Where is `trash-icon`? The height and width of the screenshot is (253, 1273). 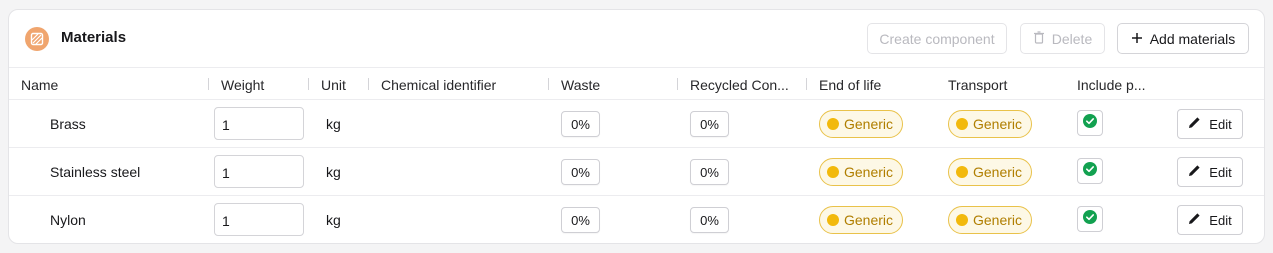
trash-icon is located at coordinates (1039, 38).